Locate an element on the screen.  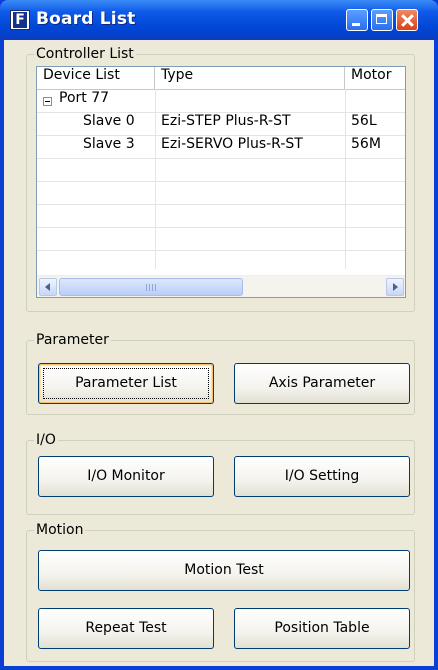
position-table-button: Position Table is located at coordinates (322, 628).